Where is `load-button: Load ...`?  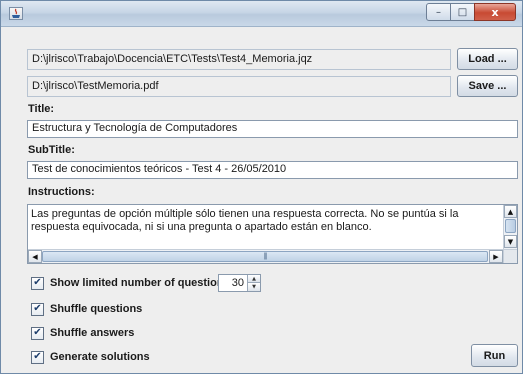 load-button: Load ... is located at coordinates (487, 59).